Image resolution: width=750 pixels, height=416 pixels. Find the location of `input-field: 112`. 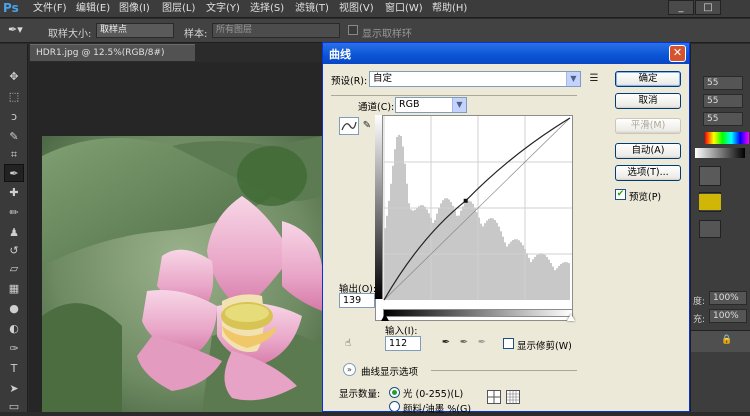

input-field: 112 is located at coordinates (403, 343).